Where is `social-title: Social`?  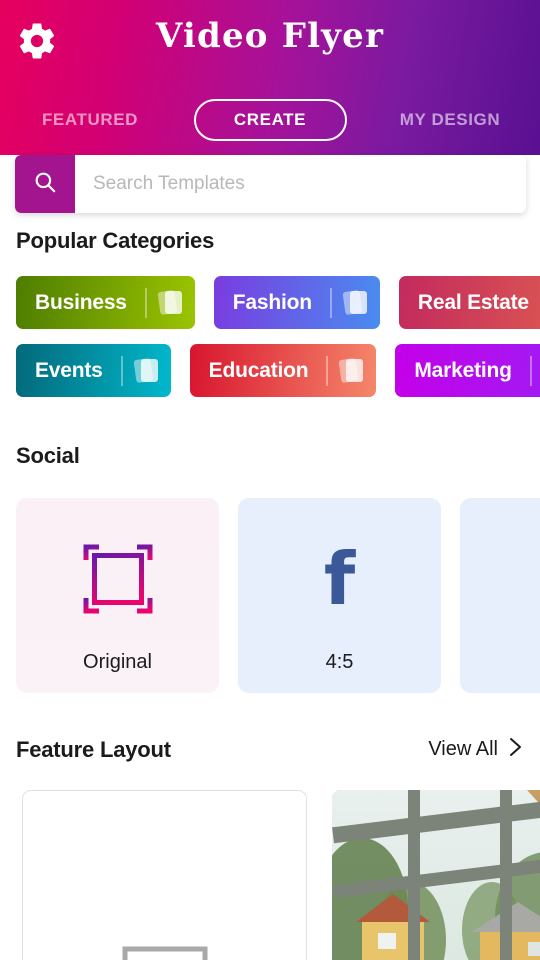
social-title: Social is located at coordinates (48, 455).